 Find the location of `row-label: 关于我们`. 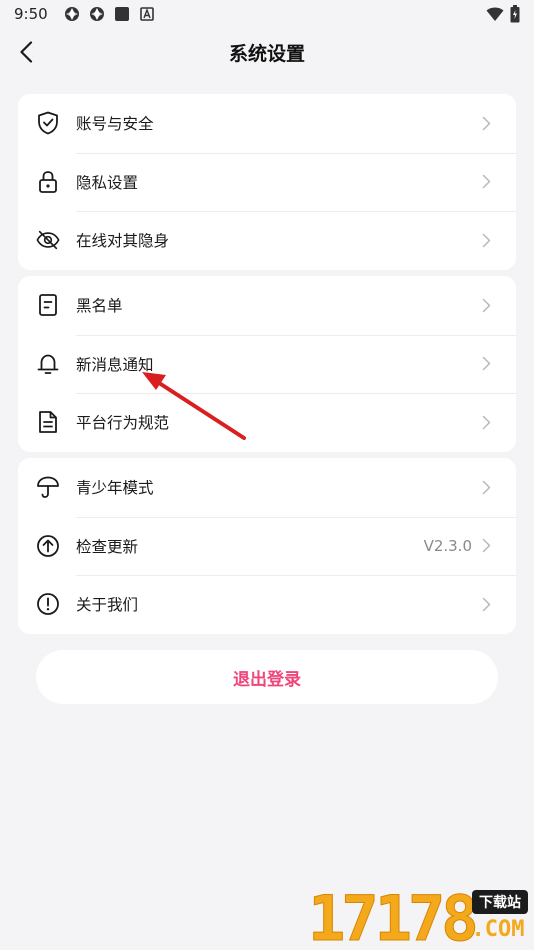

row-label: 关于我们 is located at coordinates (107, 605).